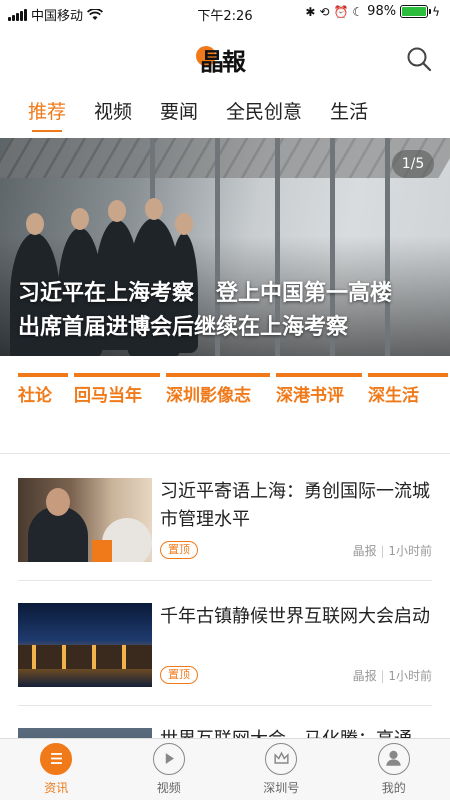  What do you see at coordinates (56, 788) in the screenshot?
I see `nav-label: 资讯` at bounding box center [56, 788].